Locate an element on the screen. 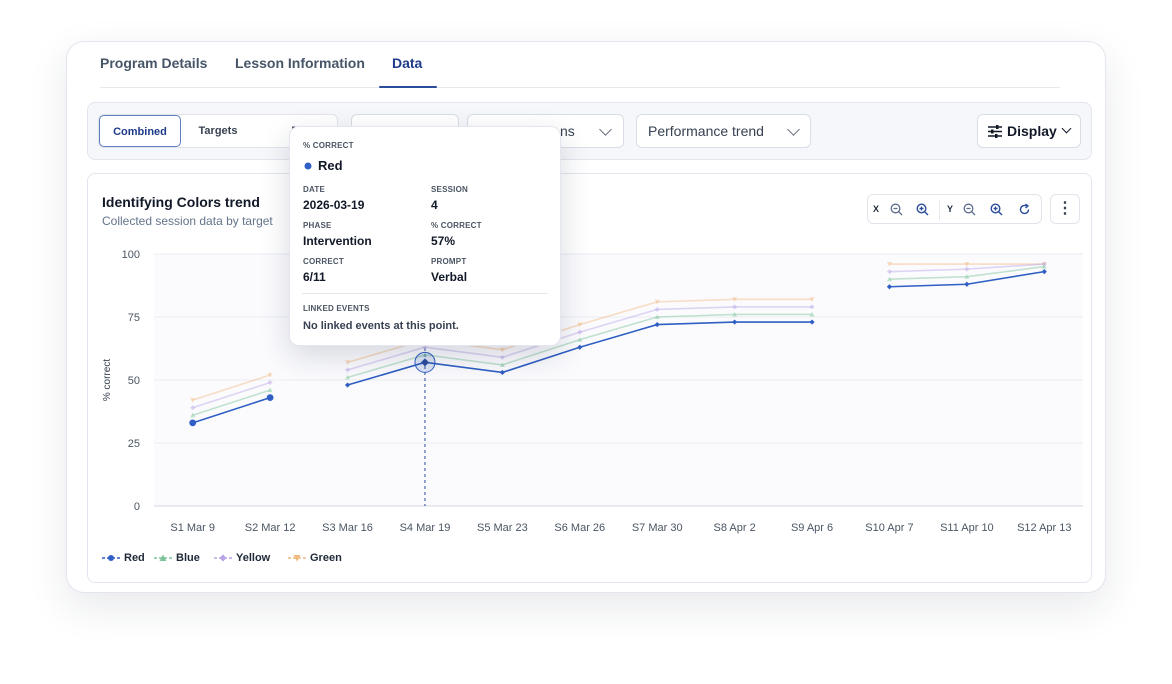 Image resolution: width=1172 pixels, height=684 pixels. legend-label: Yellow is located at coordinates (253, 558).